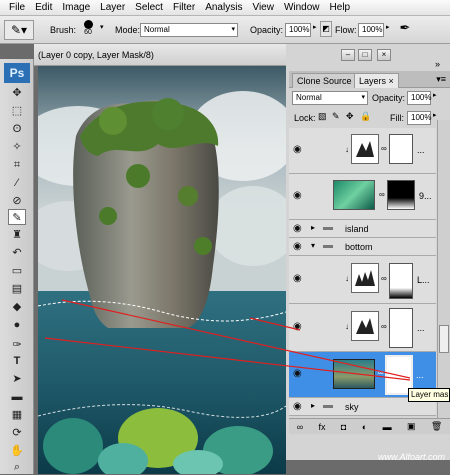 This screenshot has height=475, width=450. Describe the element at coordinates (330, 98) in the screenshot. I see `blend-mode-select: Normal ▾` at that location.